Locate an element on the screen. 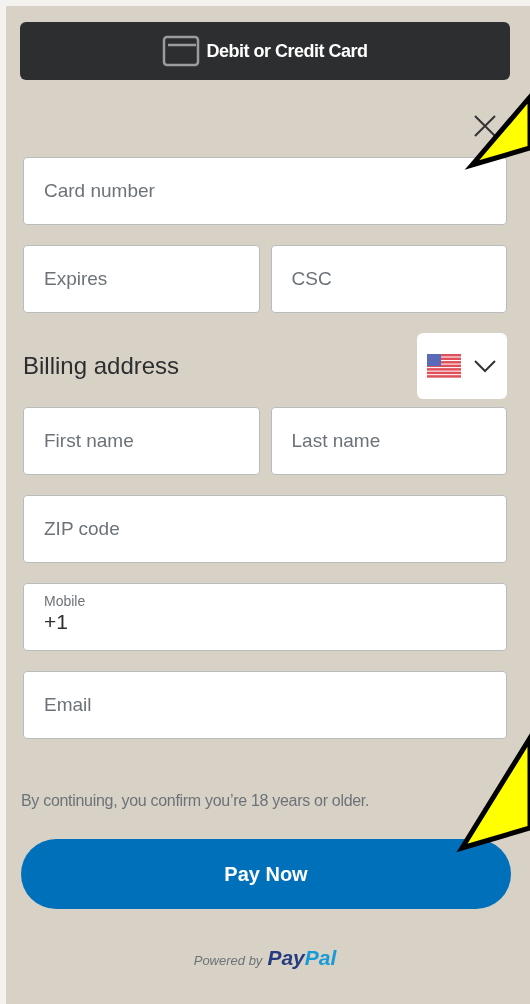  brand-logo: PayPal is located at coordinates (302, 958).